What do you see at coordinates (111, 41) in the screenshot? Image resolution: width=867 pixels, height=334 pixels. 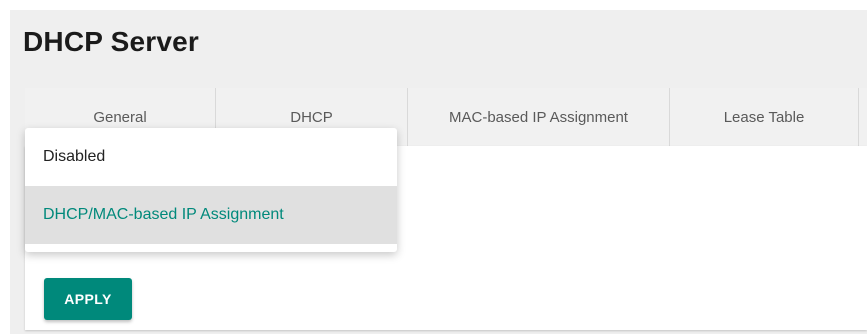 I see `page-title: DHCP Server` at bounding box center [111, 41].